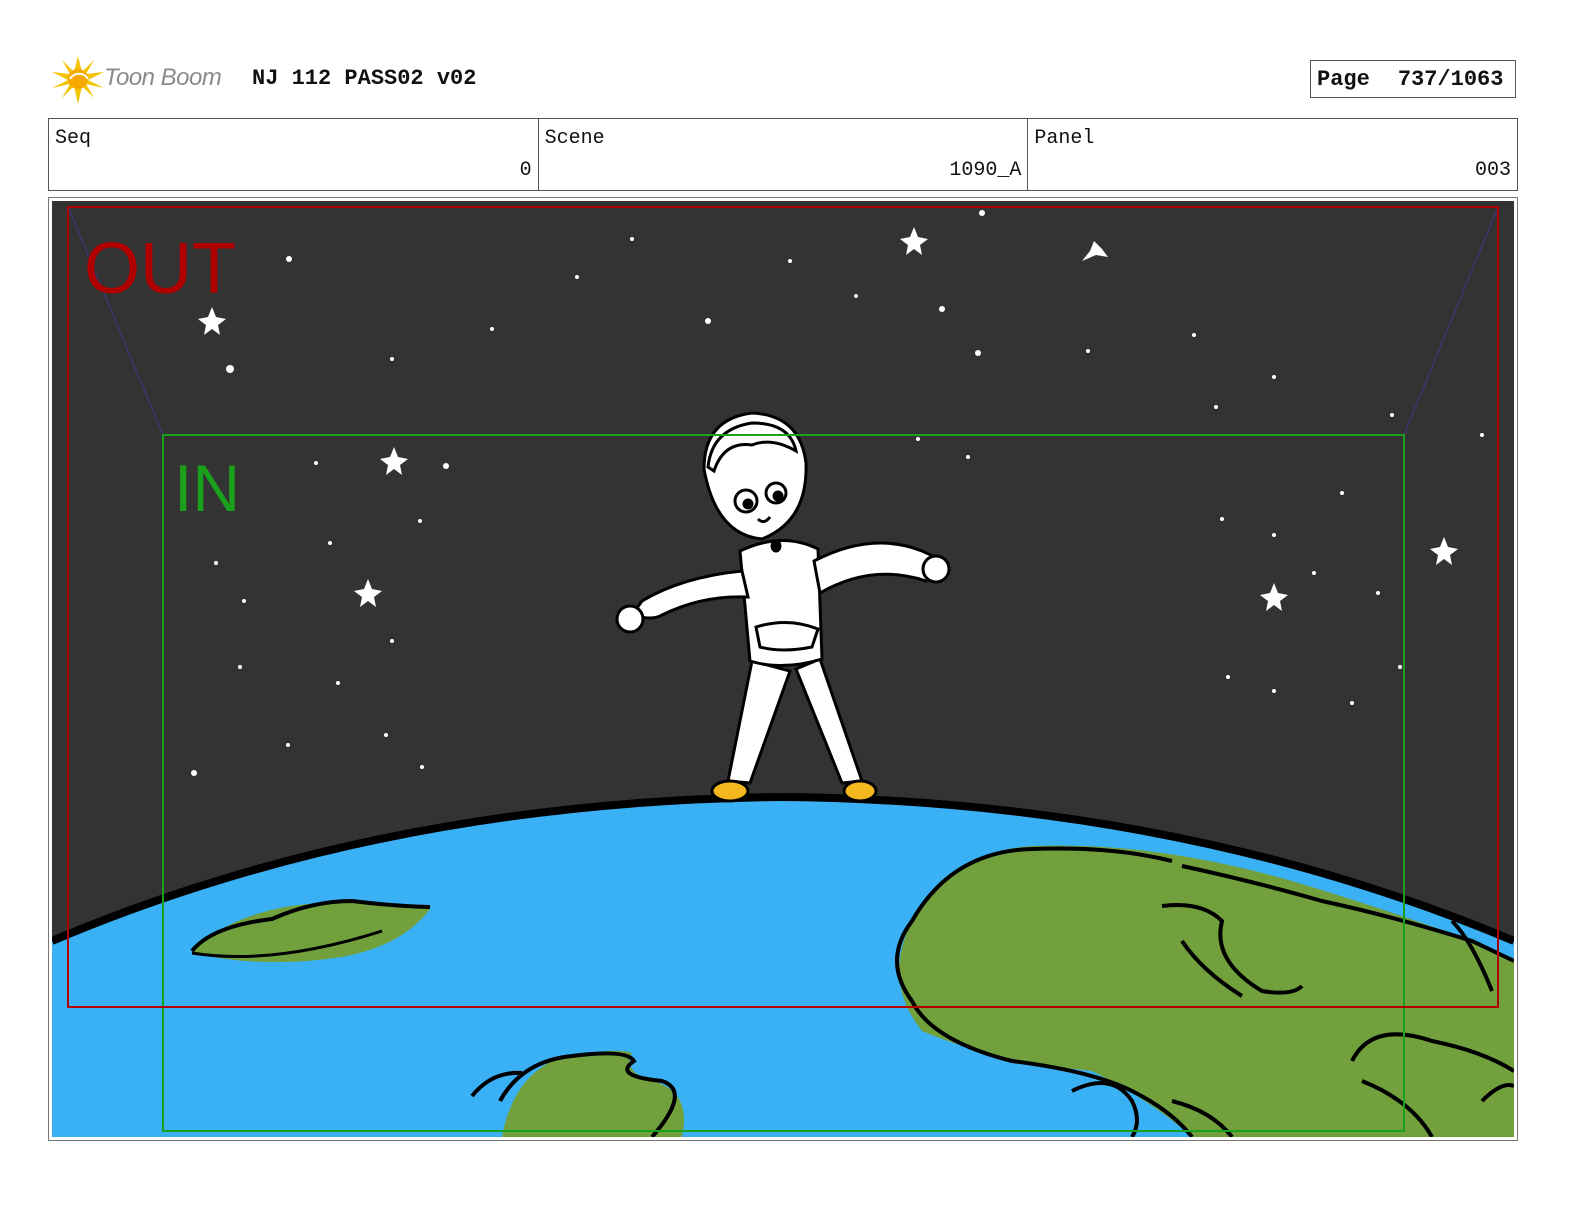  What do you see at coordinates (207, 488) in the screenshot?
I see `in-label: IN` at bounding box center [207, 488].